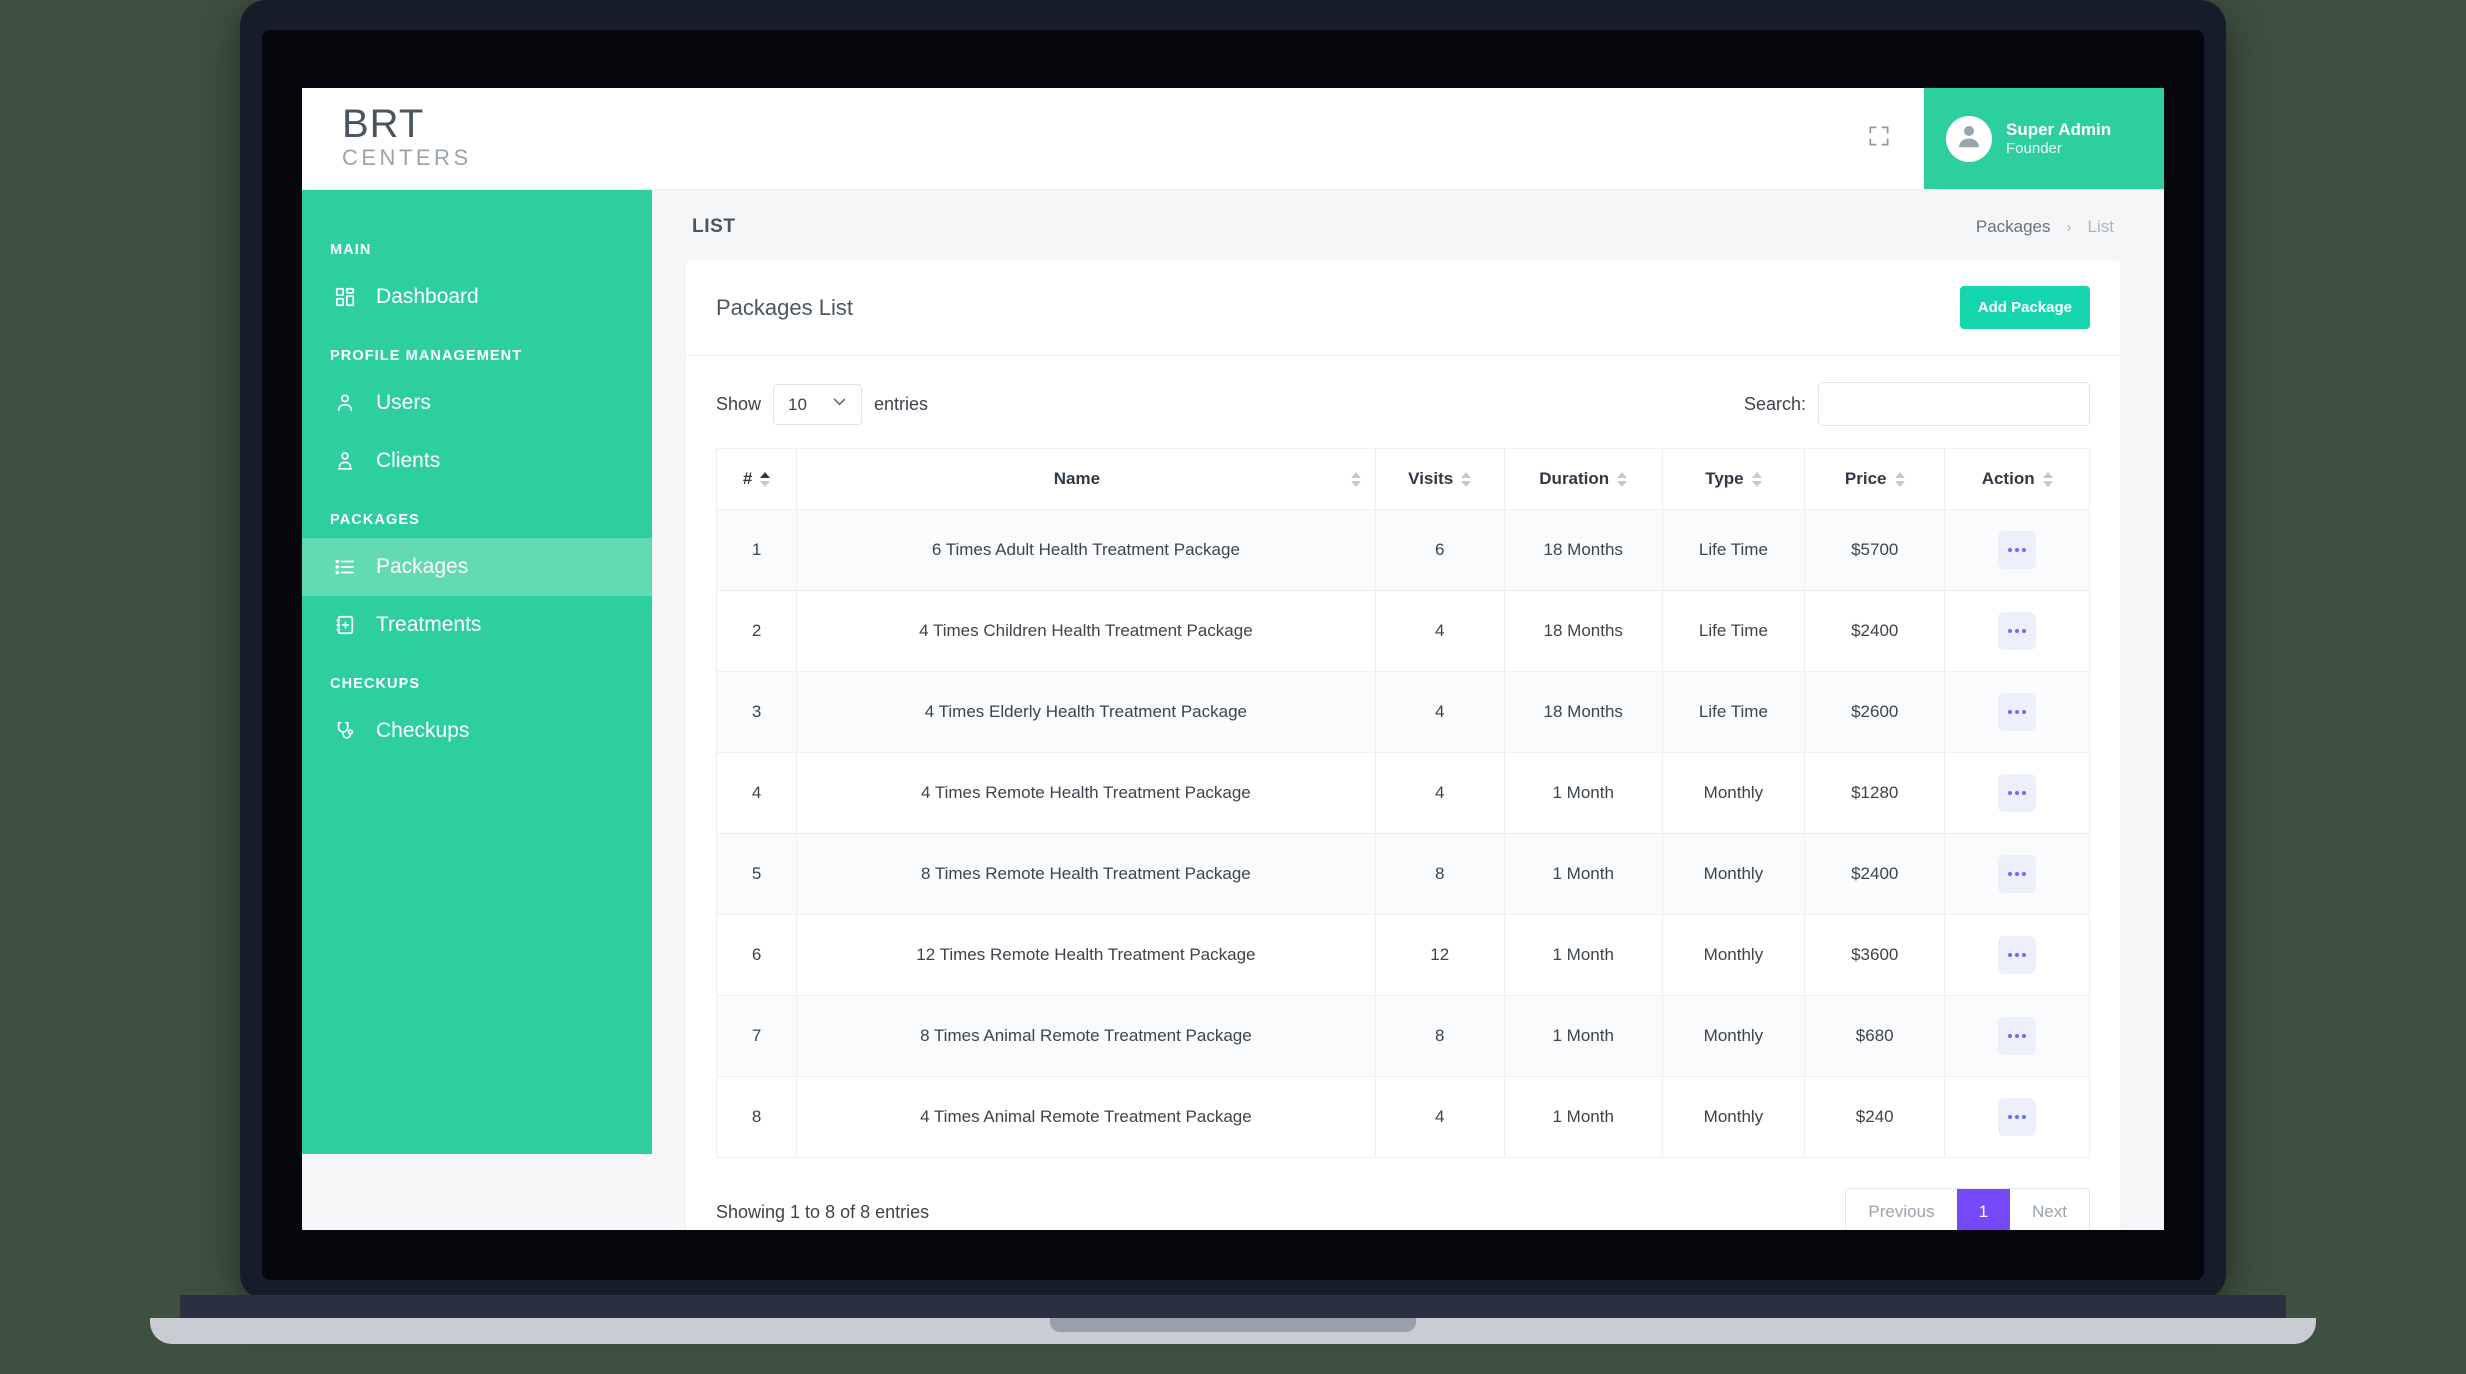 The width and height of the screenshot is (2466, 1374). What do you see at coordinates (477, 297) in the screenshot?
I see `sidebar-item-dashboard: Dashboard` at bounding box center [477, 297].